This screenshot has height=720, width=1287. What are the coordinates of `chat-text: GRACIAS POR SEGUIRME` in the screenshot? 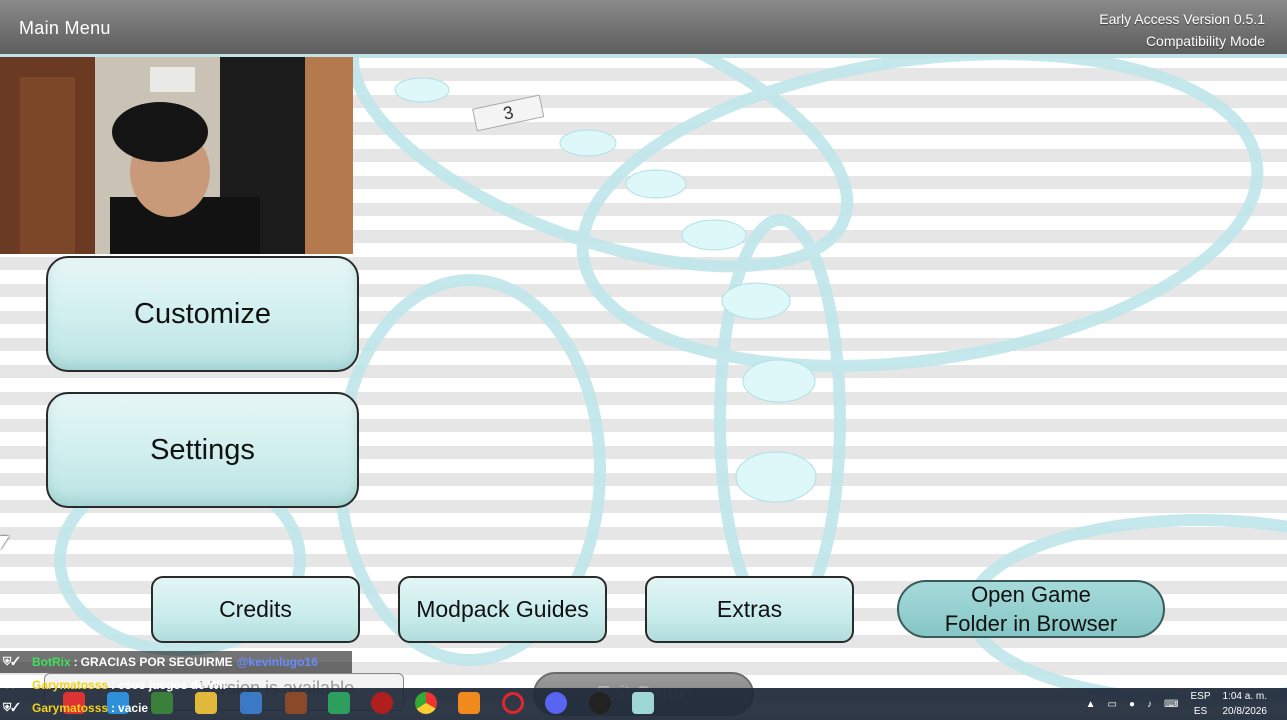 It's located at (156, 662).